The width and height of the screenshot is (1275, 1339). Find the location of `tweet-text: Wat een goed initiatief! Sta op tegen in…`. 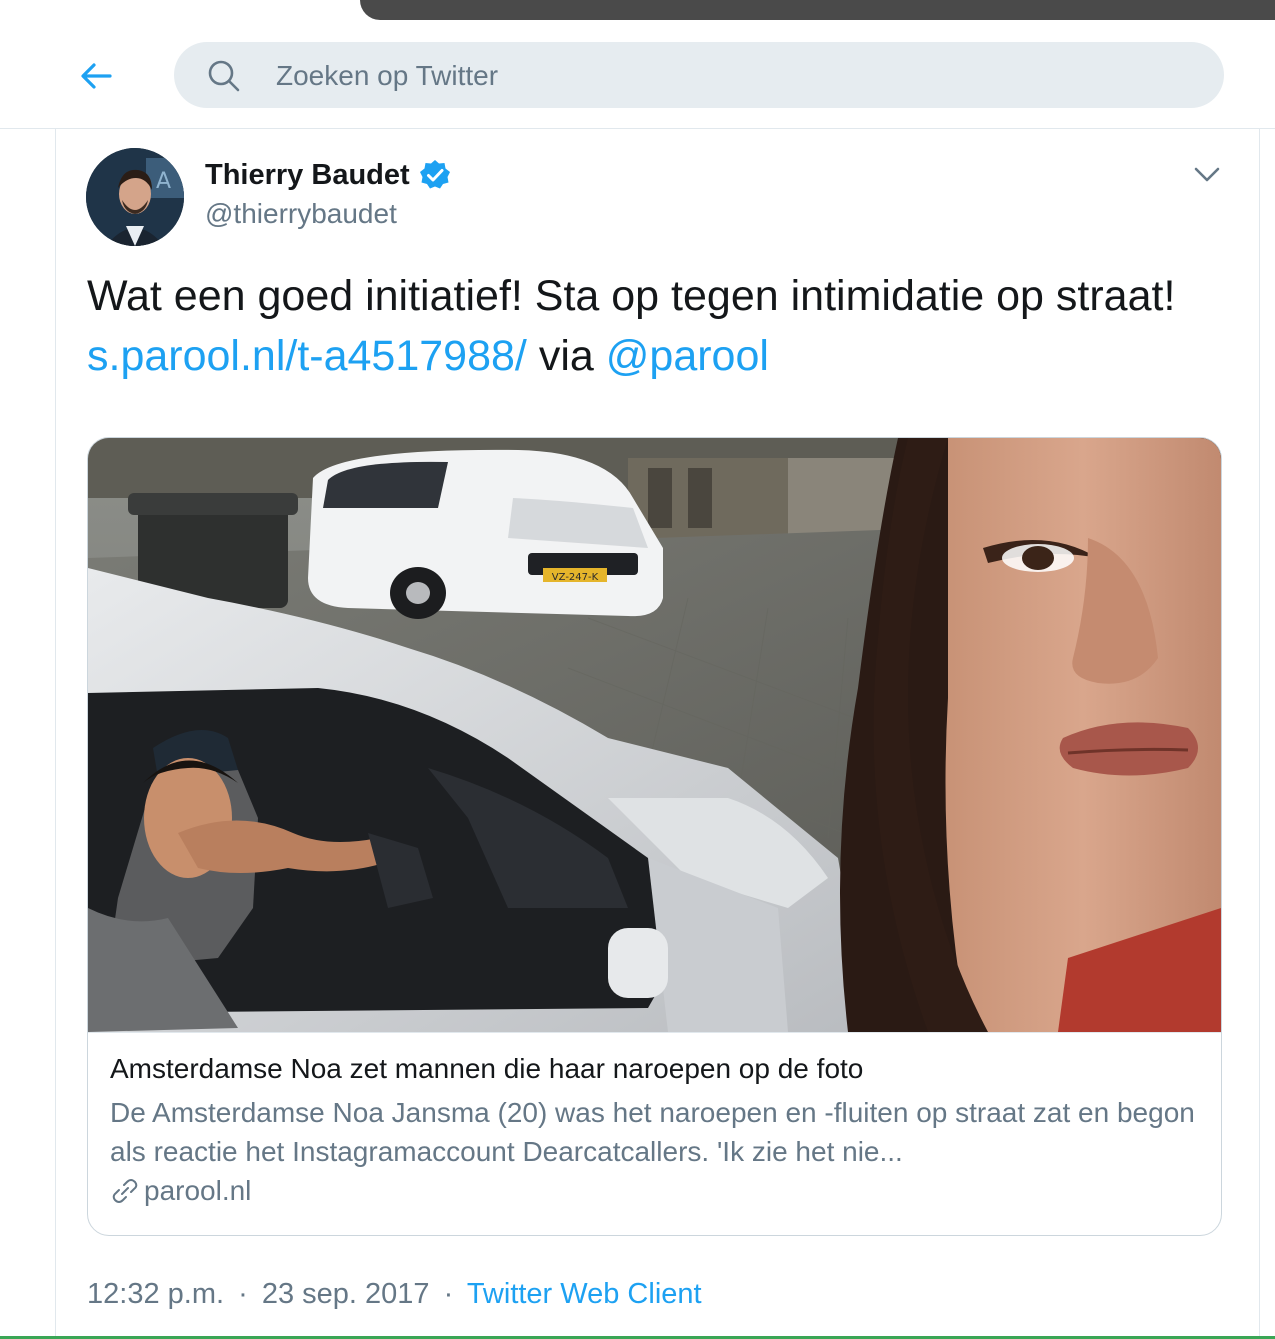

tweet-text: Wat een goed initiatief! Sta op tegen in… is located at coordinates (652, 326).